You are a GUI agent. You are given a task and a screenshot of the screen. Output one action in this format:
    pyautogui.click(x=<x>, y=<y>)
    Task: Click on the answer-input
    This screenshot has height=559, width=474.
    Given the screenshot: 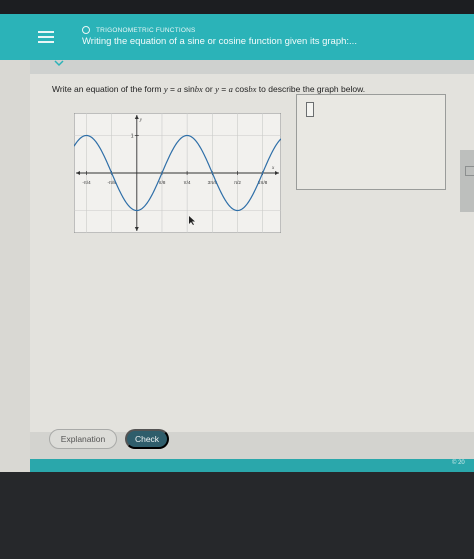 What is the action you would take?
    pyautogui.click(x=310, y=109)
    